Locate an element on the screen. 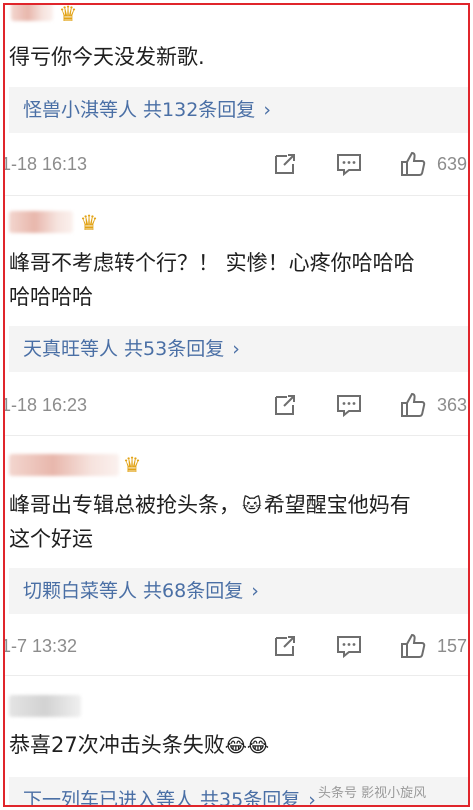  comment-text: 这个好运 is located at coordinates (51, 539).